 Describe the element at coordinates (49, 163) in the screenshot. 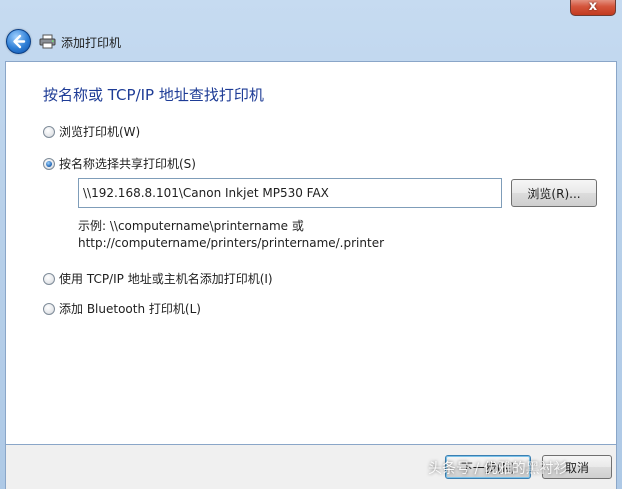

I see `radio-shared-printer` at that location.